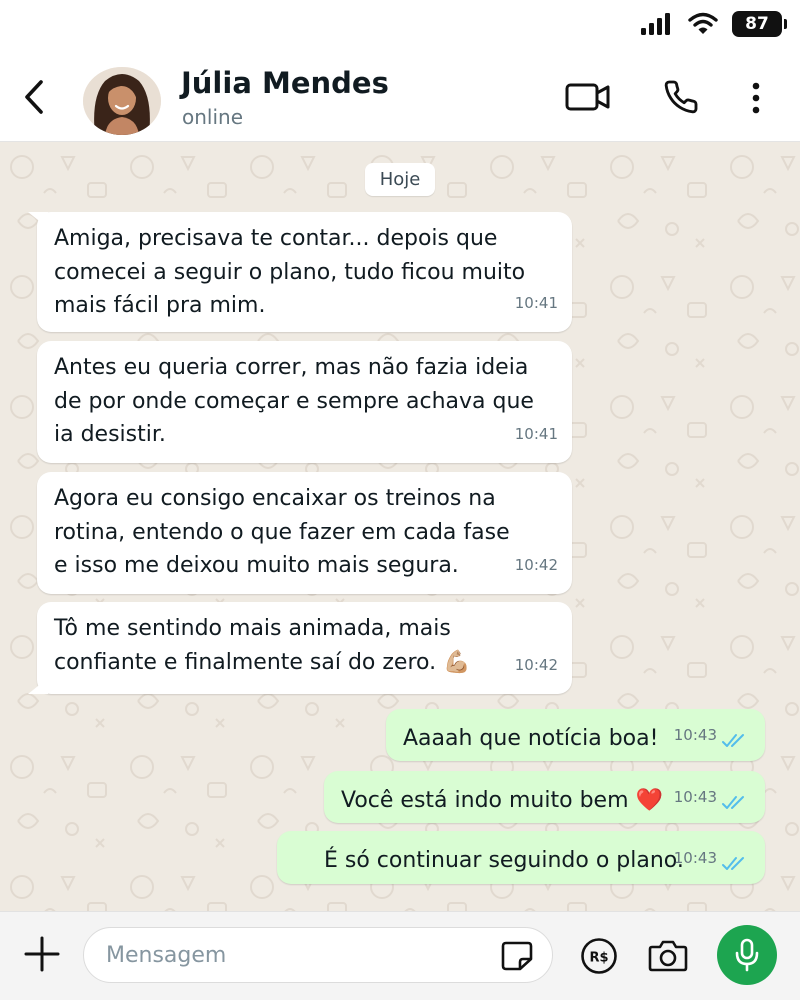  I want to click on svg-text: R$, so click(598, 958).